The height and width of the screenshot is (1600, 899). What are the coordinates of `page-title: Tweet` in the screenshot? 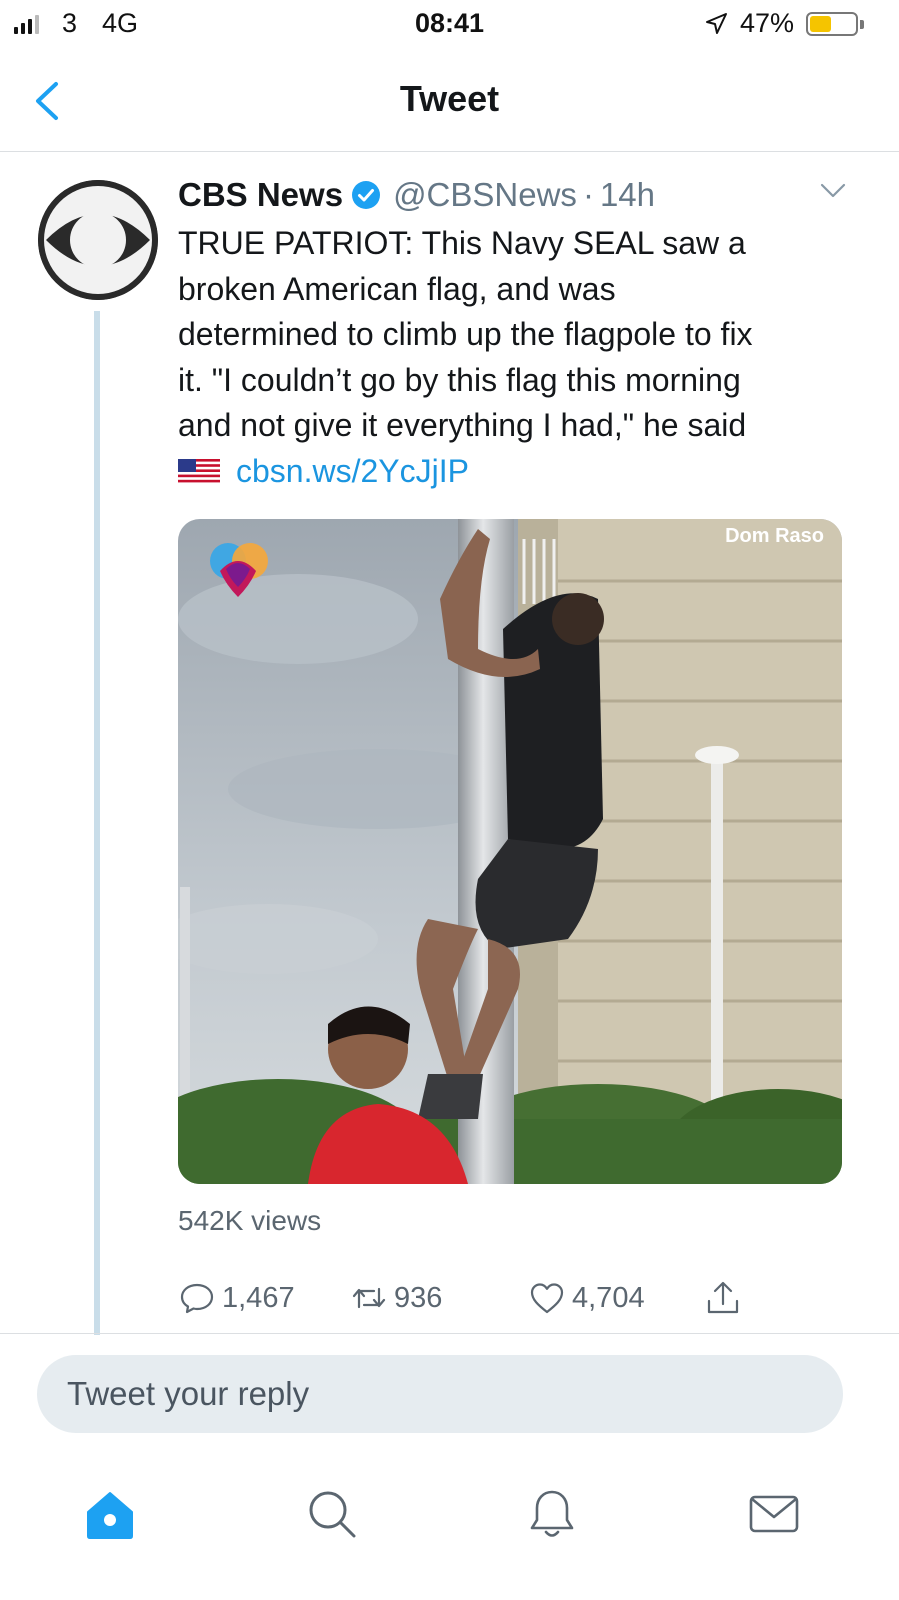 It's located at (449, 98).